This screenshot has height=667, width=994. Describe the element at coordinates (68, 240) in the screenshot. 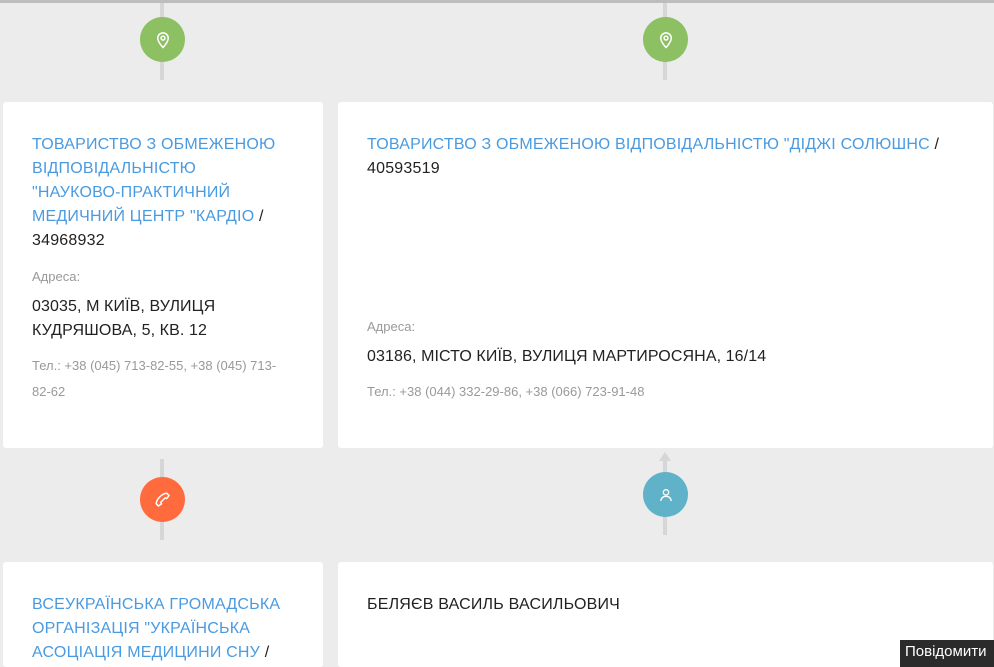

I see `company-code: 34968932` at that location.